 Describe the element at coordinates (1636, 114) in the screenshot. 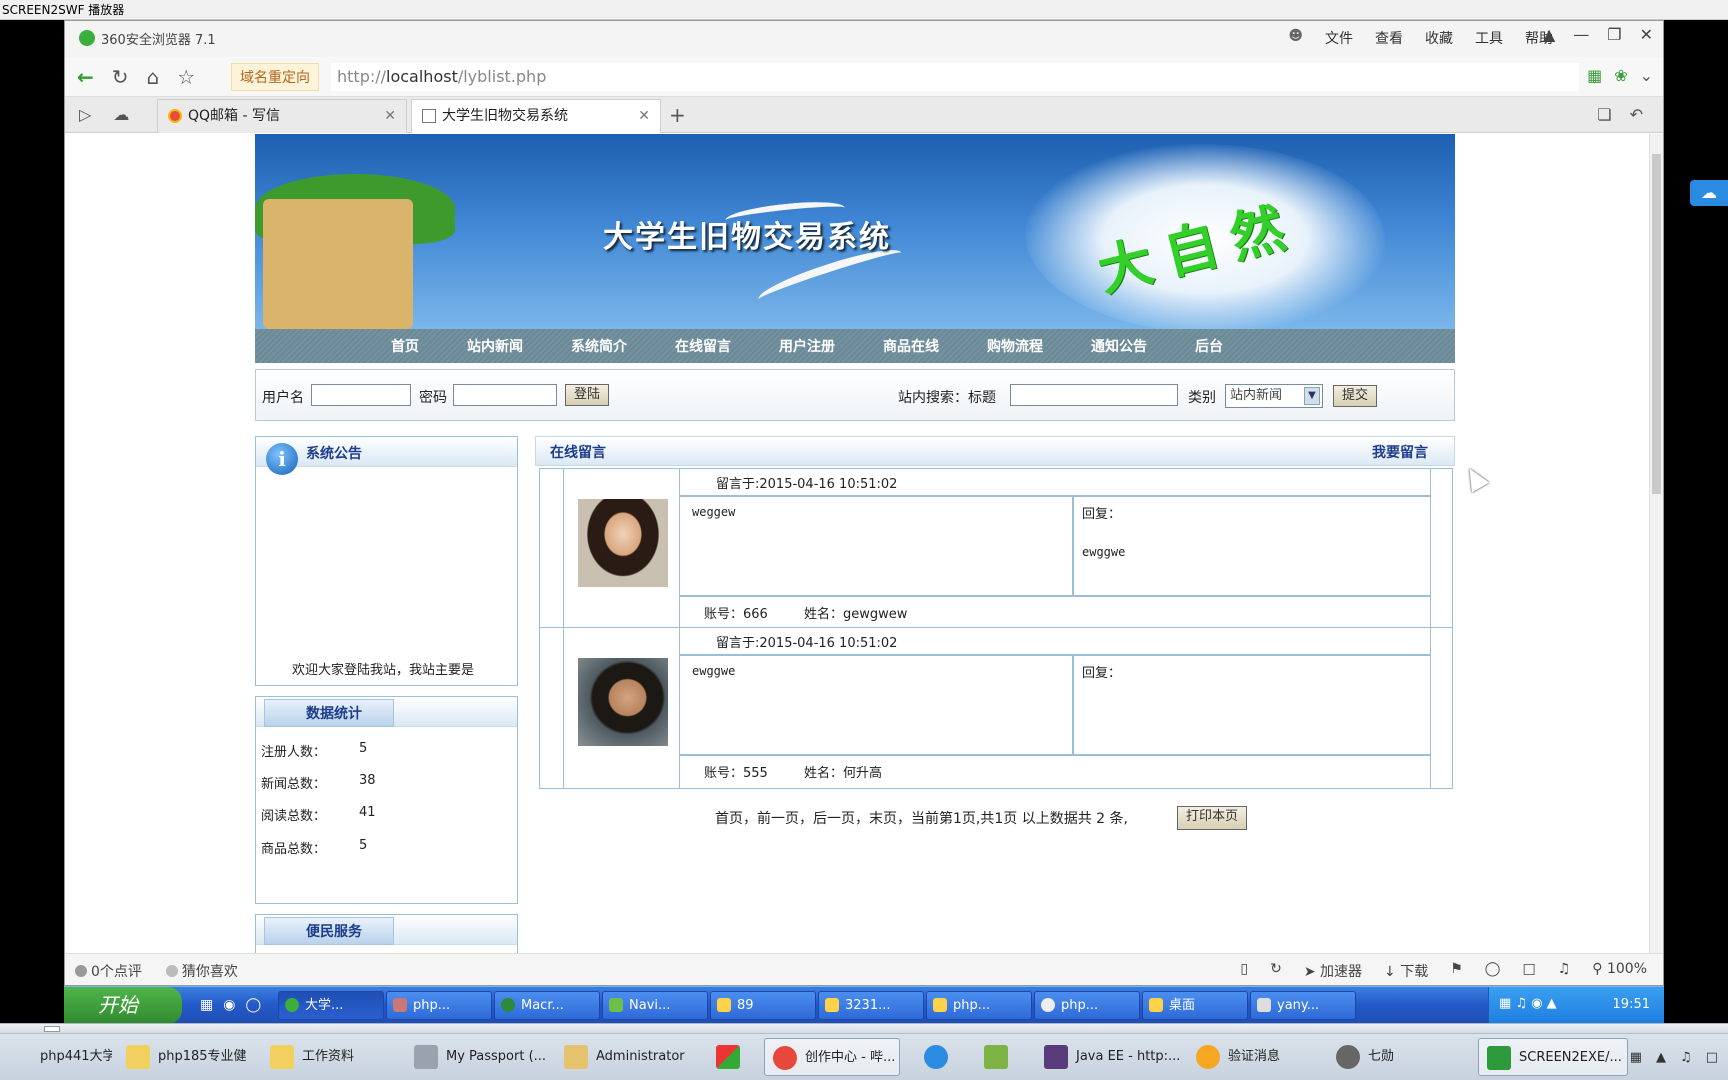

I see `undo-close-icon: ↶` at that location.